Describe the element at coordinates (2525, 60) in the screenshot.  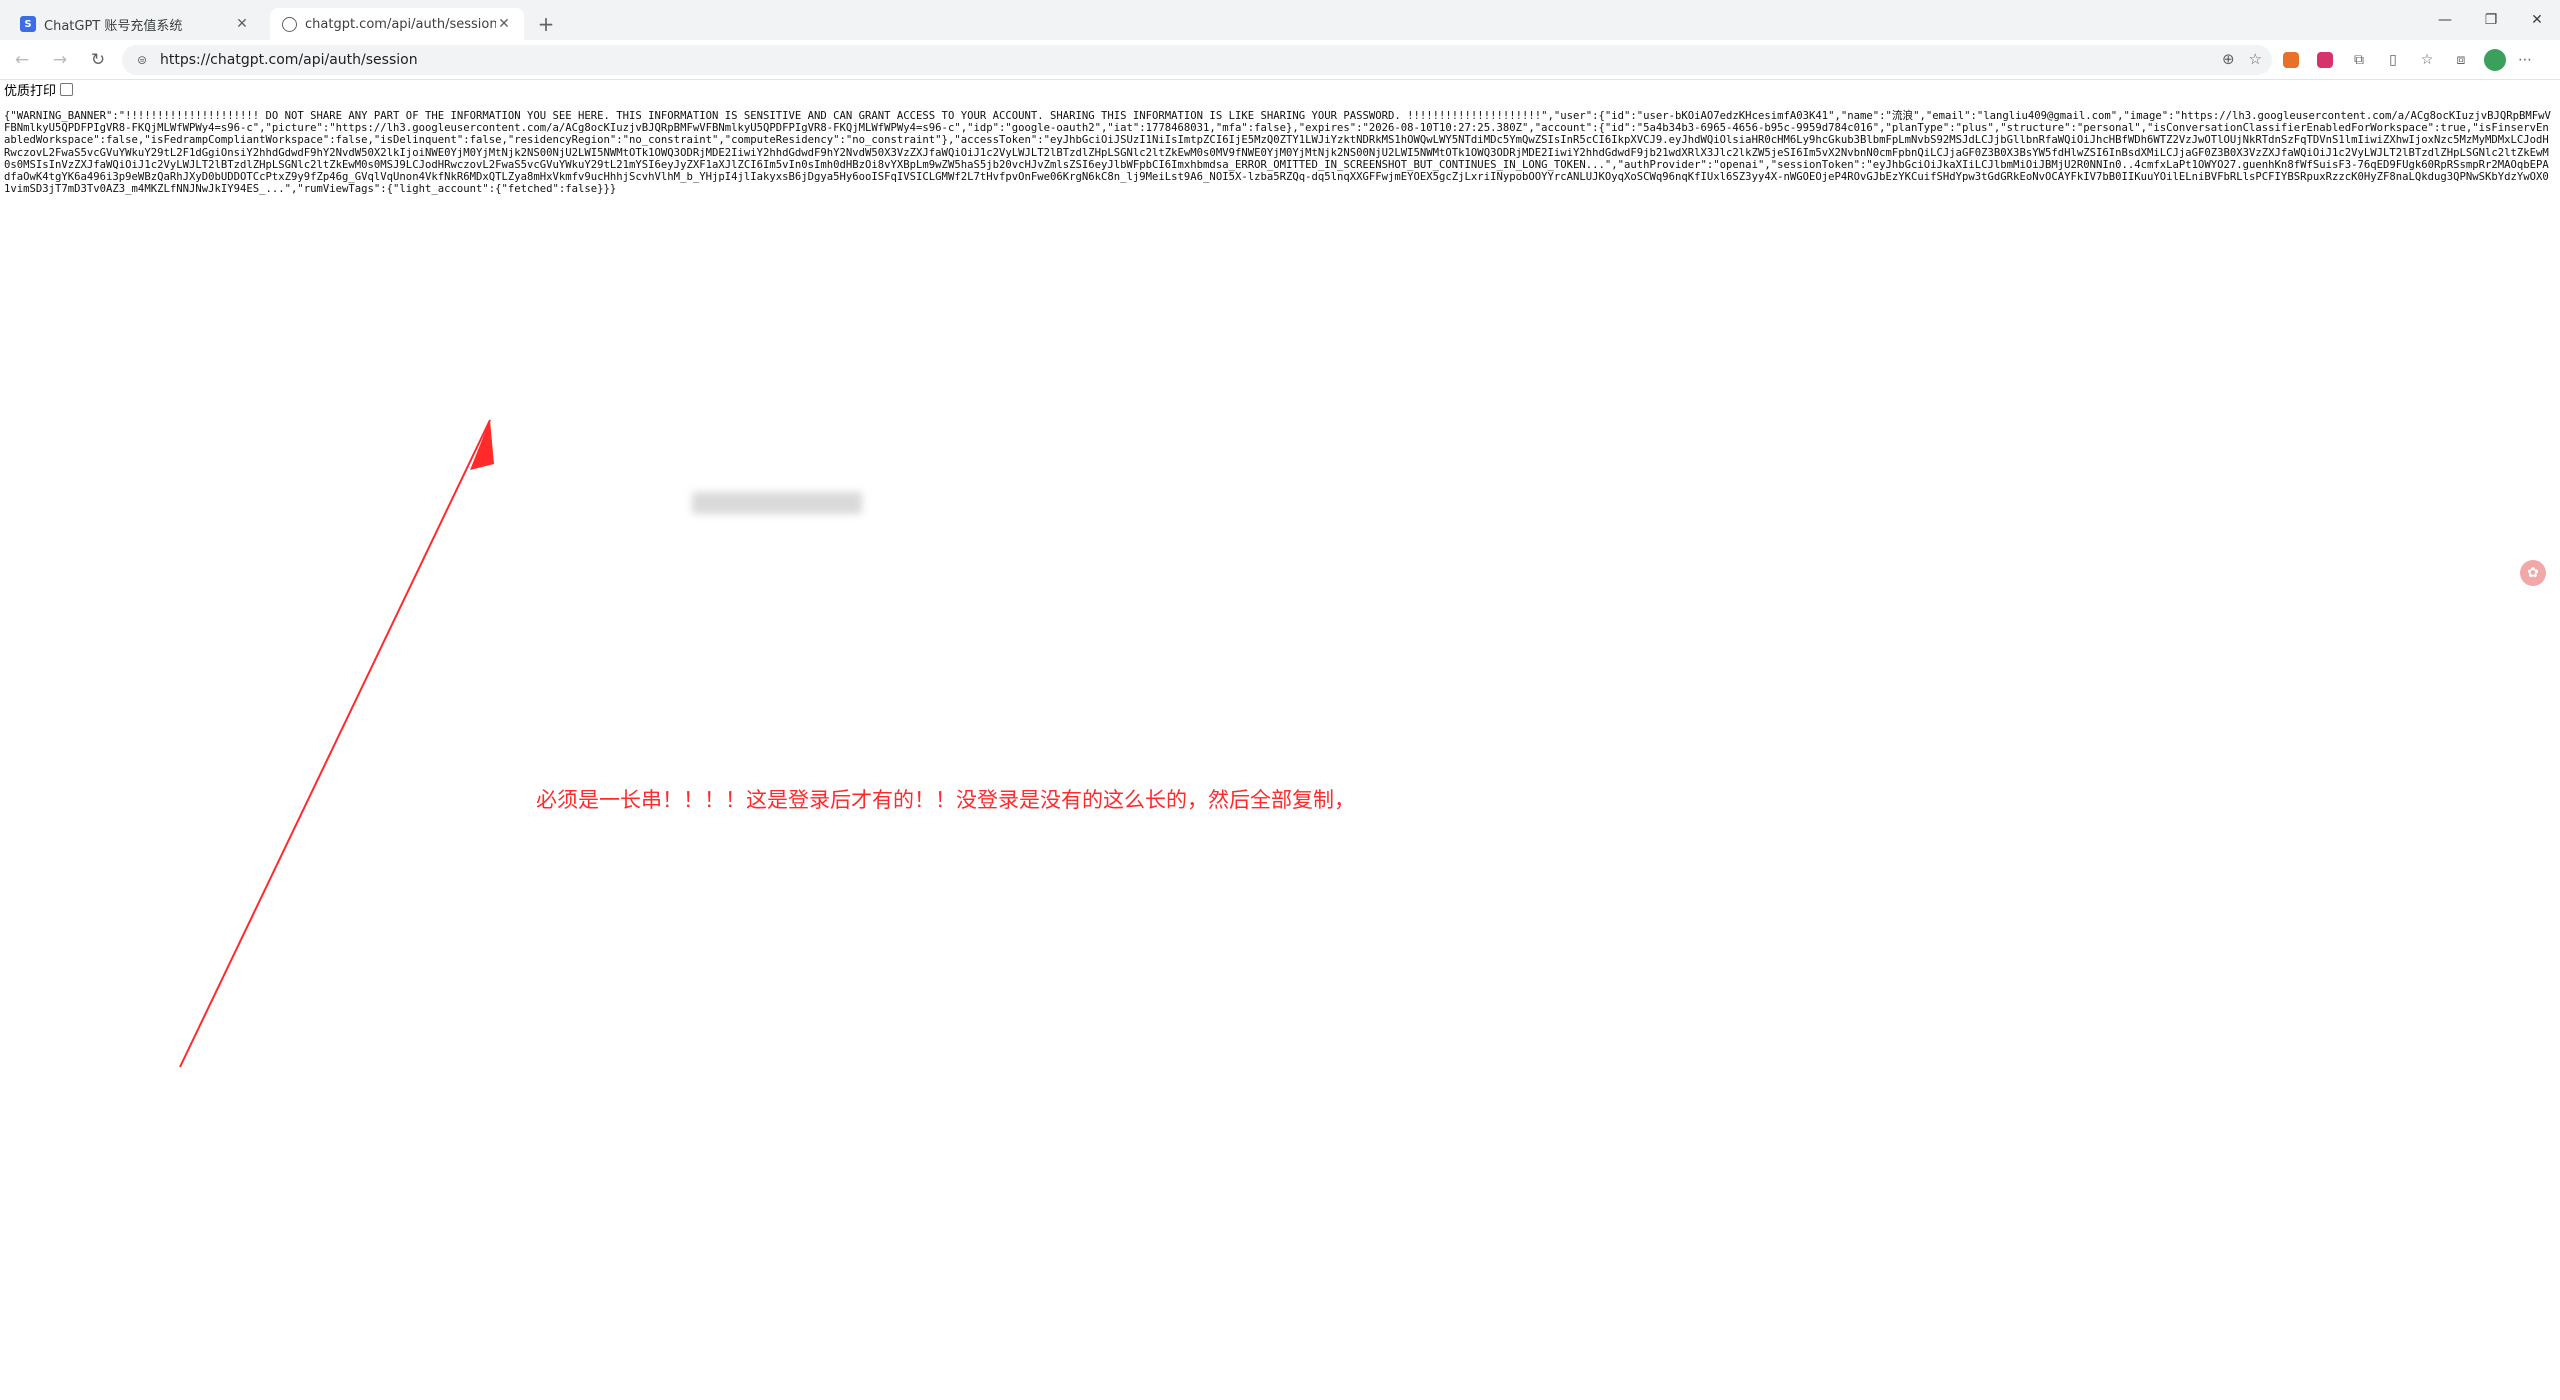
I see `menu-icon: ⋯` at that location.